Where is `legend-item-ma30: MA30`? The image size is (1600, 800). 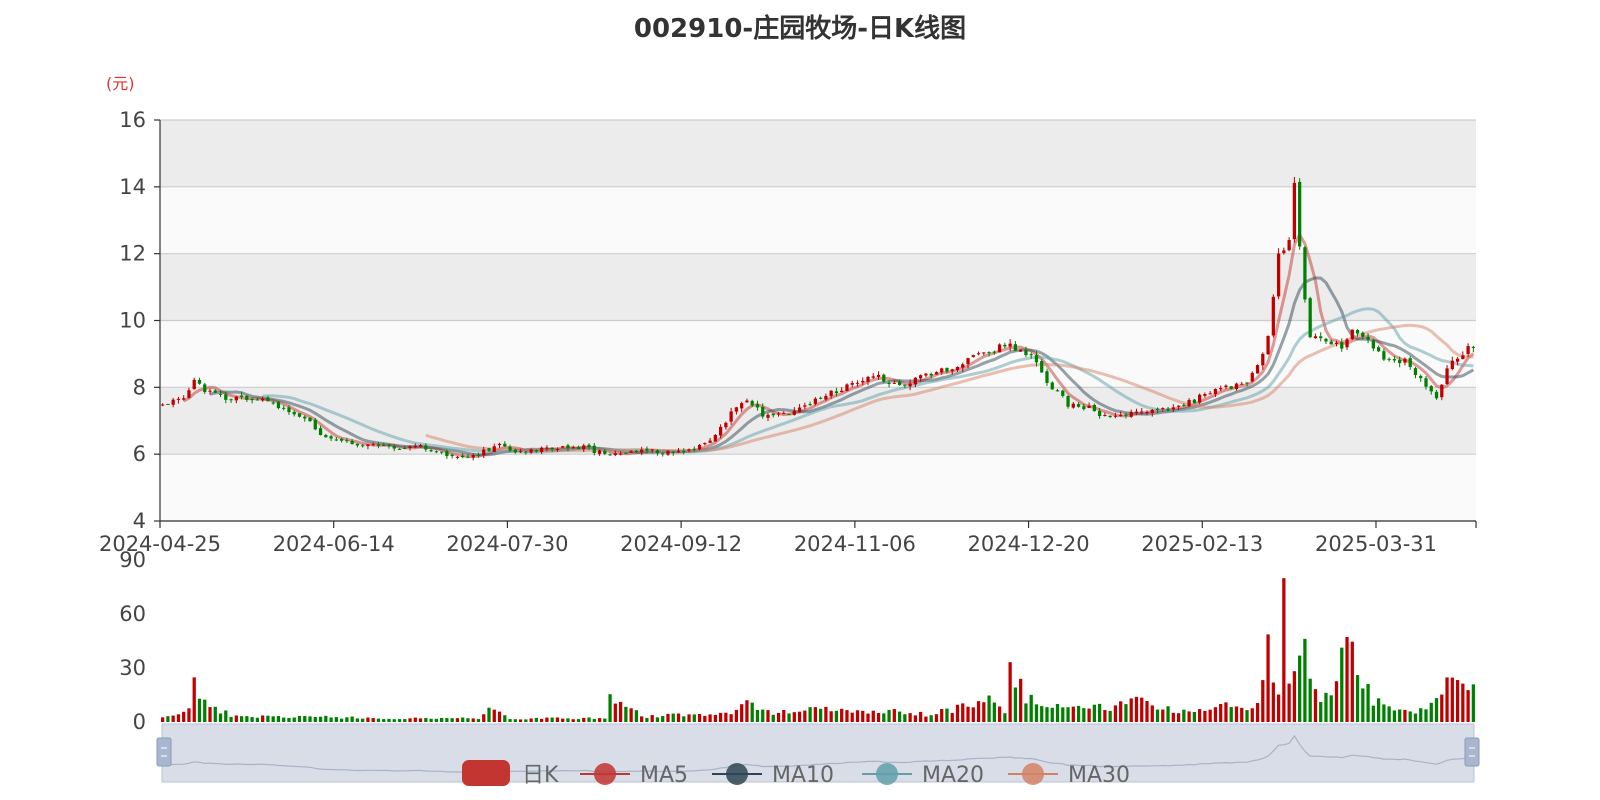
legend-item-ma30: MA30 is located at coordinates (1069, 775).